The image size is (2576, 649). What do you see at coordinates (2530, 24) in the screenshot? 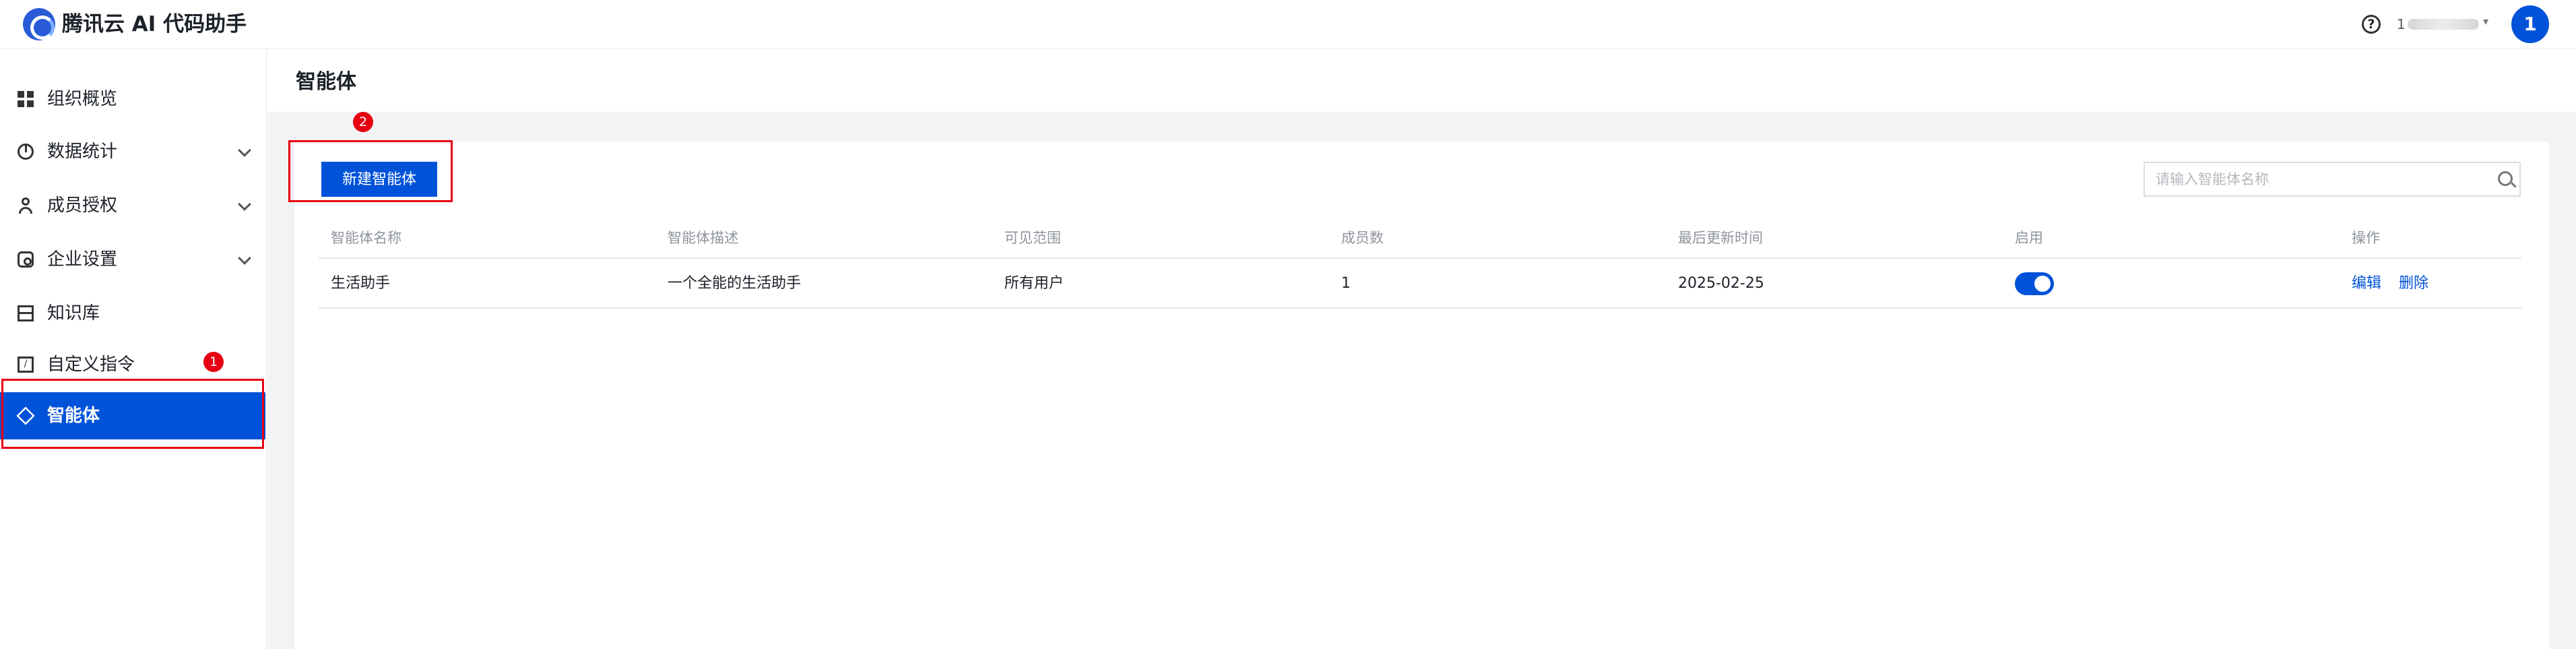
I see `avatar: 1` at bounding box center [2530, 24].